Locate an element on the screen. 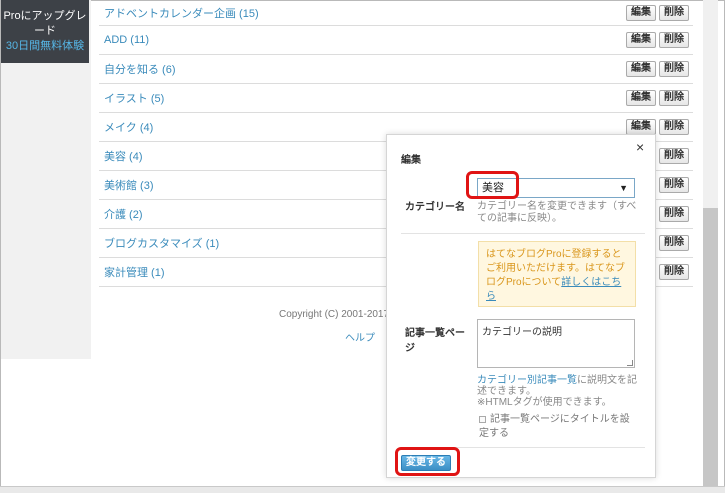  window-bottom-edge is located at coordinates (362, 489).